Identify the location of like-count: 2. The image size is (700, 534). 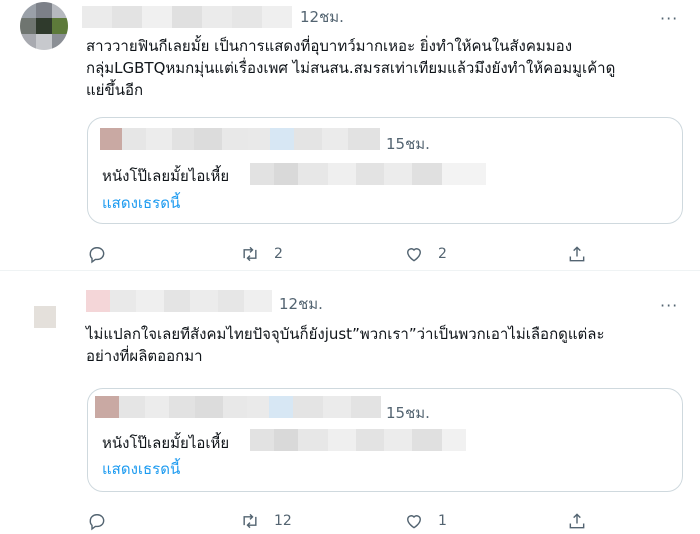
(442, 254).